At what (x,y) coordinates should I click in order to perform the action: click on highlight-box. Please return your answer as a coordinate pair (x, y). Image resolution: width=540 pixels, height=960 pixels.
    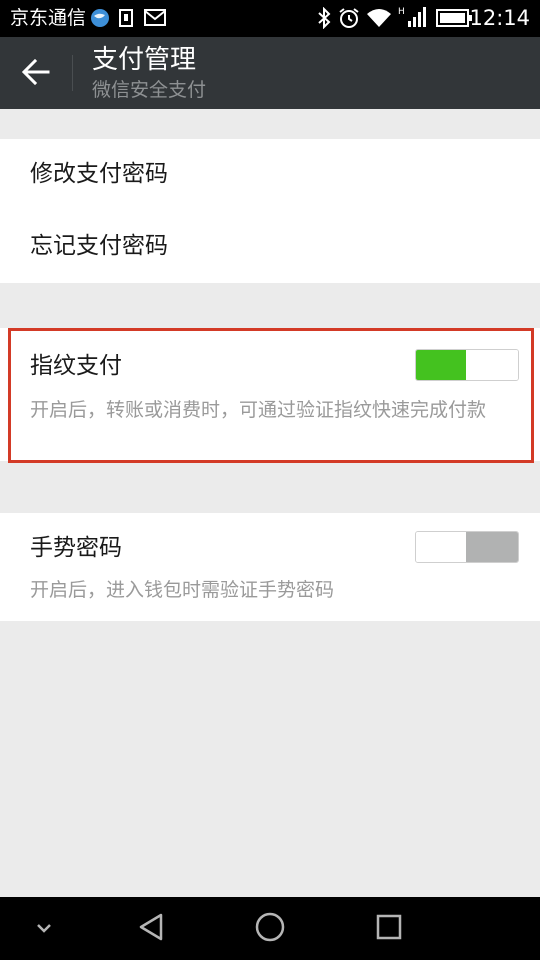
    Looking at the image, I should click on (271, 395).